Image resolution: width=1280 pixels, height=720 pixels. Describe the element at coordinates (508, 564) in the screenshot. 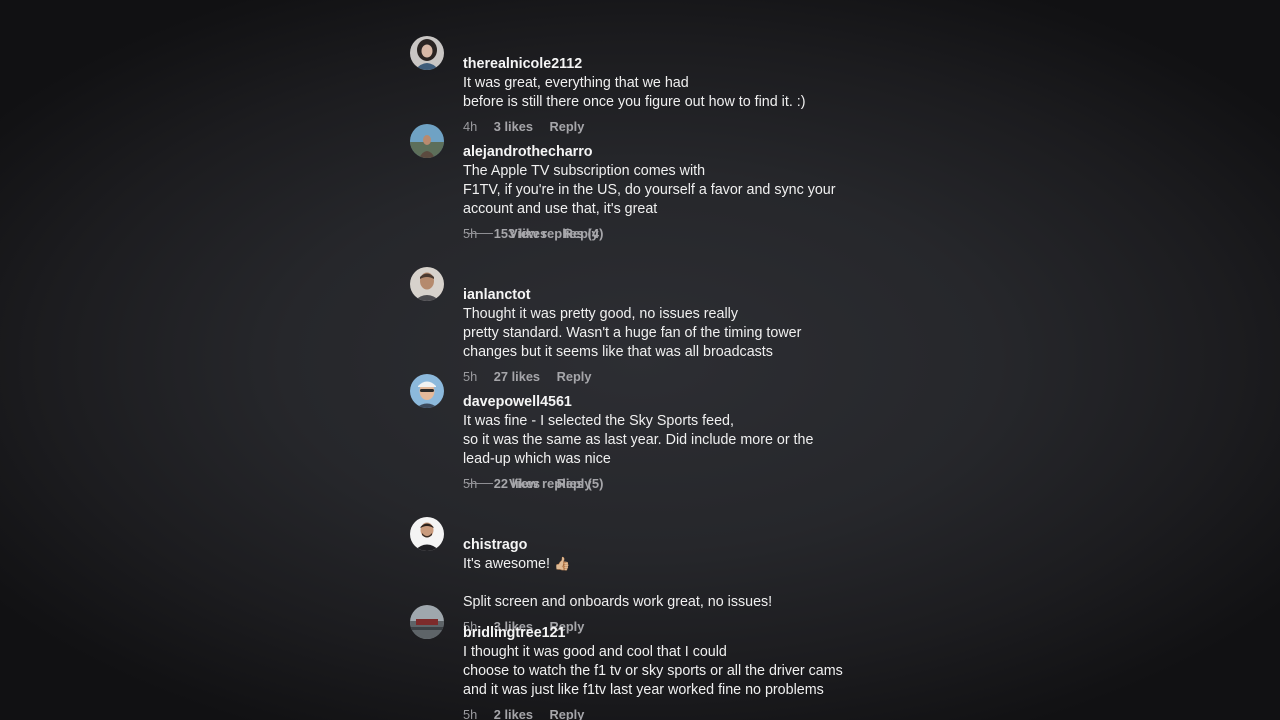

I see `comment-text: It's awesome!` at that location.